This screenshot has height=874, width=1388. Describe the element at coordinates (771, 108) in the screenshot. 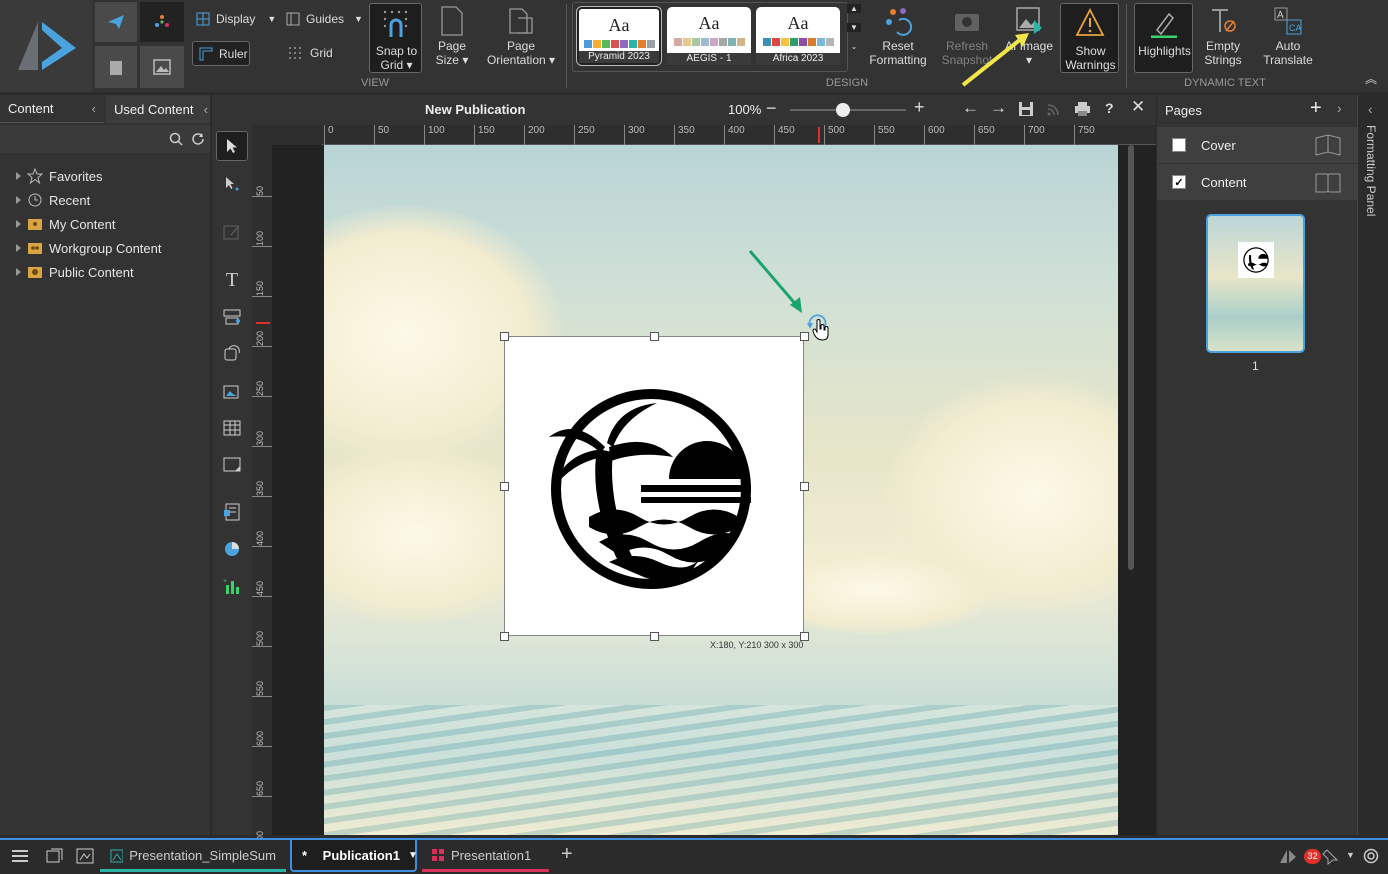

I see `zoom-out-button: −` at that location.